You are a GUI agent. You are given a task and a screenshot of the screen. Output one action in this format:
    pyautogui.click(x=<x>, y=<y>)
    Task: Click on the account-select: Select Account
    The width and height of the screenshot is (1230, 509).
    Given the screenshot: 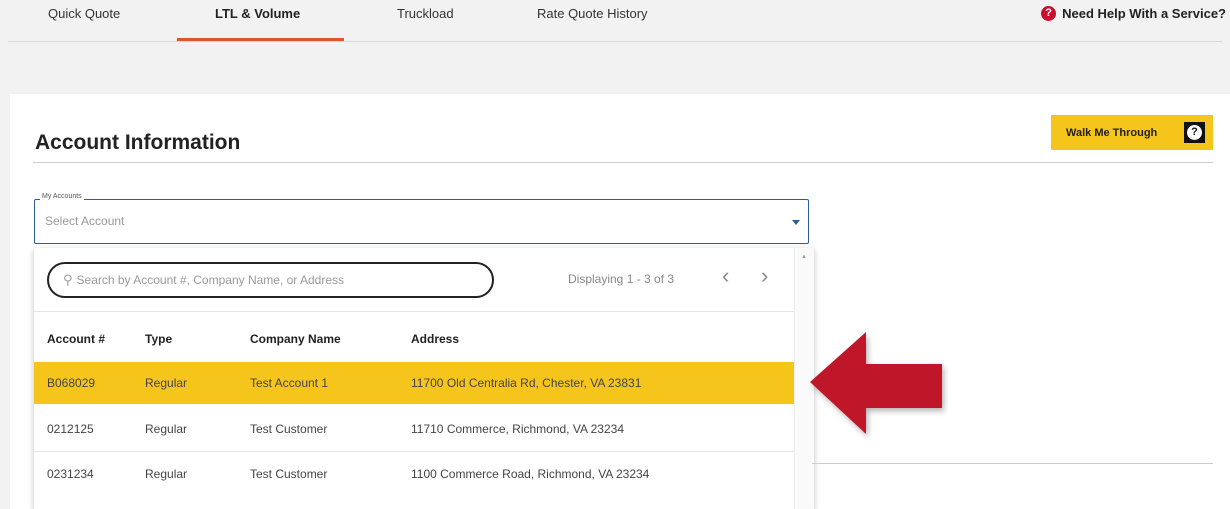 What is the action you would take?
    pyautogui.click(x=421, y=221)
    